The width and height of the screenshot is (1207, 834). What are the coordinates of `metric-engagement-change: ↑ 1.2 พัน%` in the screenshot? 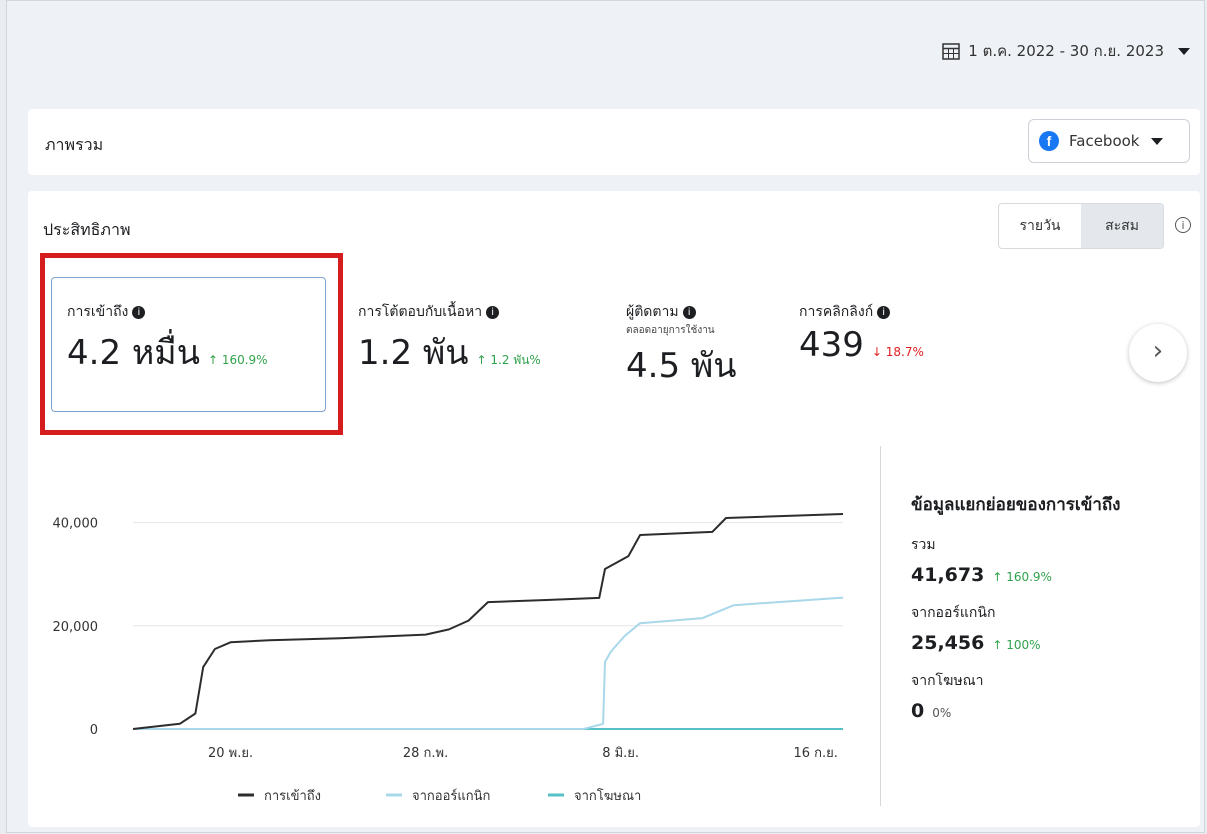 It's located at (508, 360).